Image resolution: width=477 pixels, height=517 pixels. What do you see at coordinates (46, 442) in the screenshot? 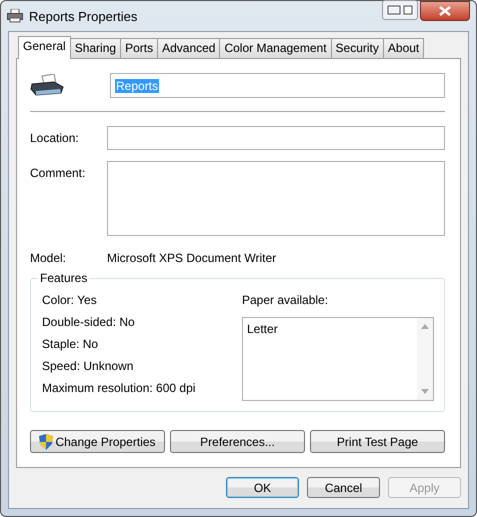
I see `shield-icon` at bounding box center [46, 442].